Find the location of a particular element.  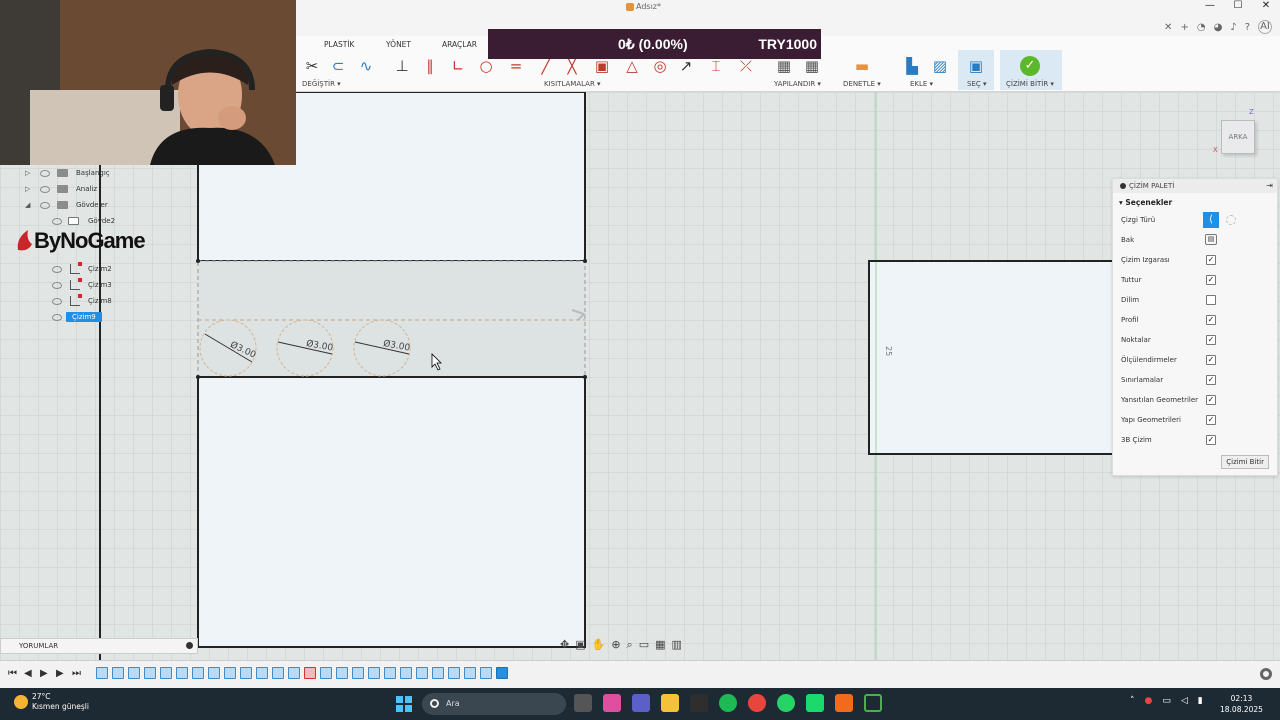

orbit-icon: ✥ is located at coordinates (564, 645).